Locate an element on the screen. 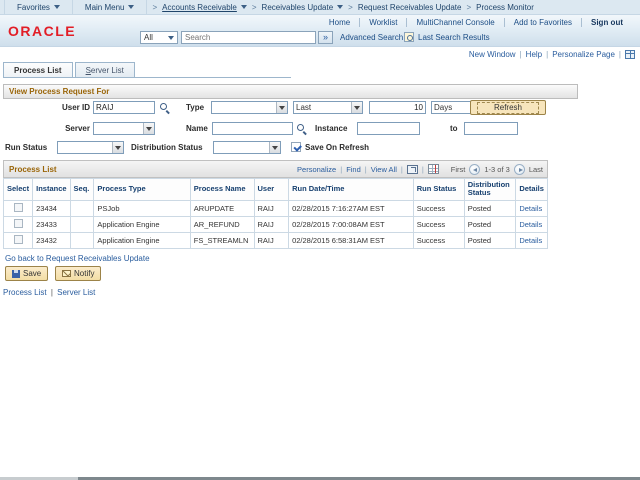  breadcrumb-receivables-update: Receivables Update is located at coordinates (303, 7).